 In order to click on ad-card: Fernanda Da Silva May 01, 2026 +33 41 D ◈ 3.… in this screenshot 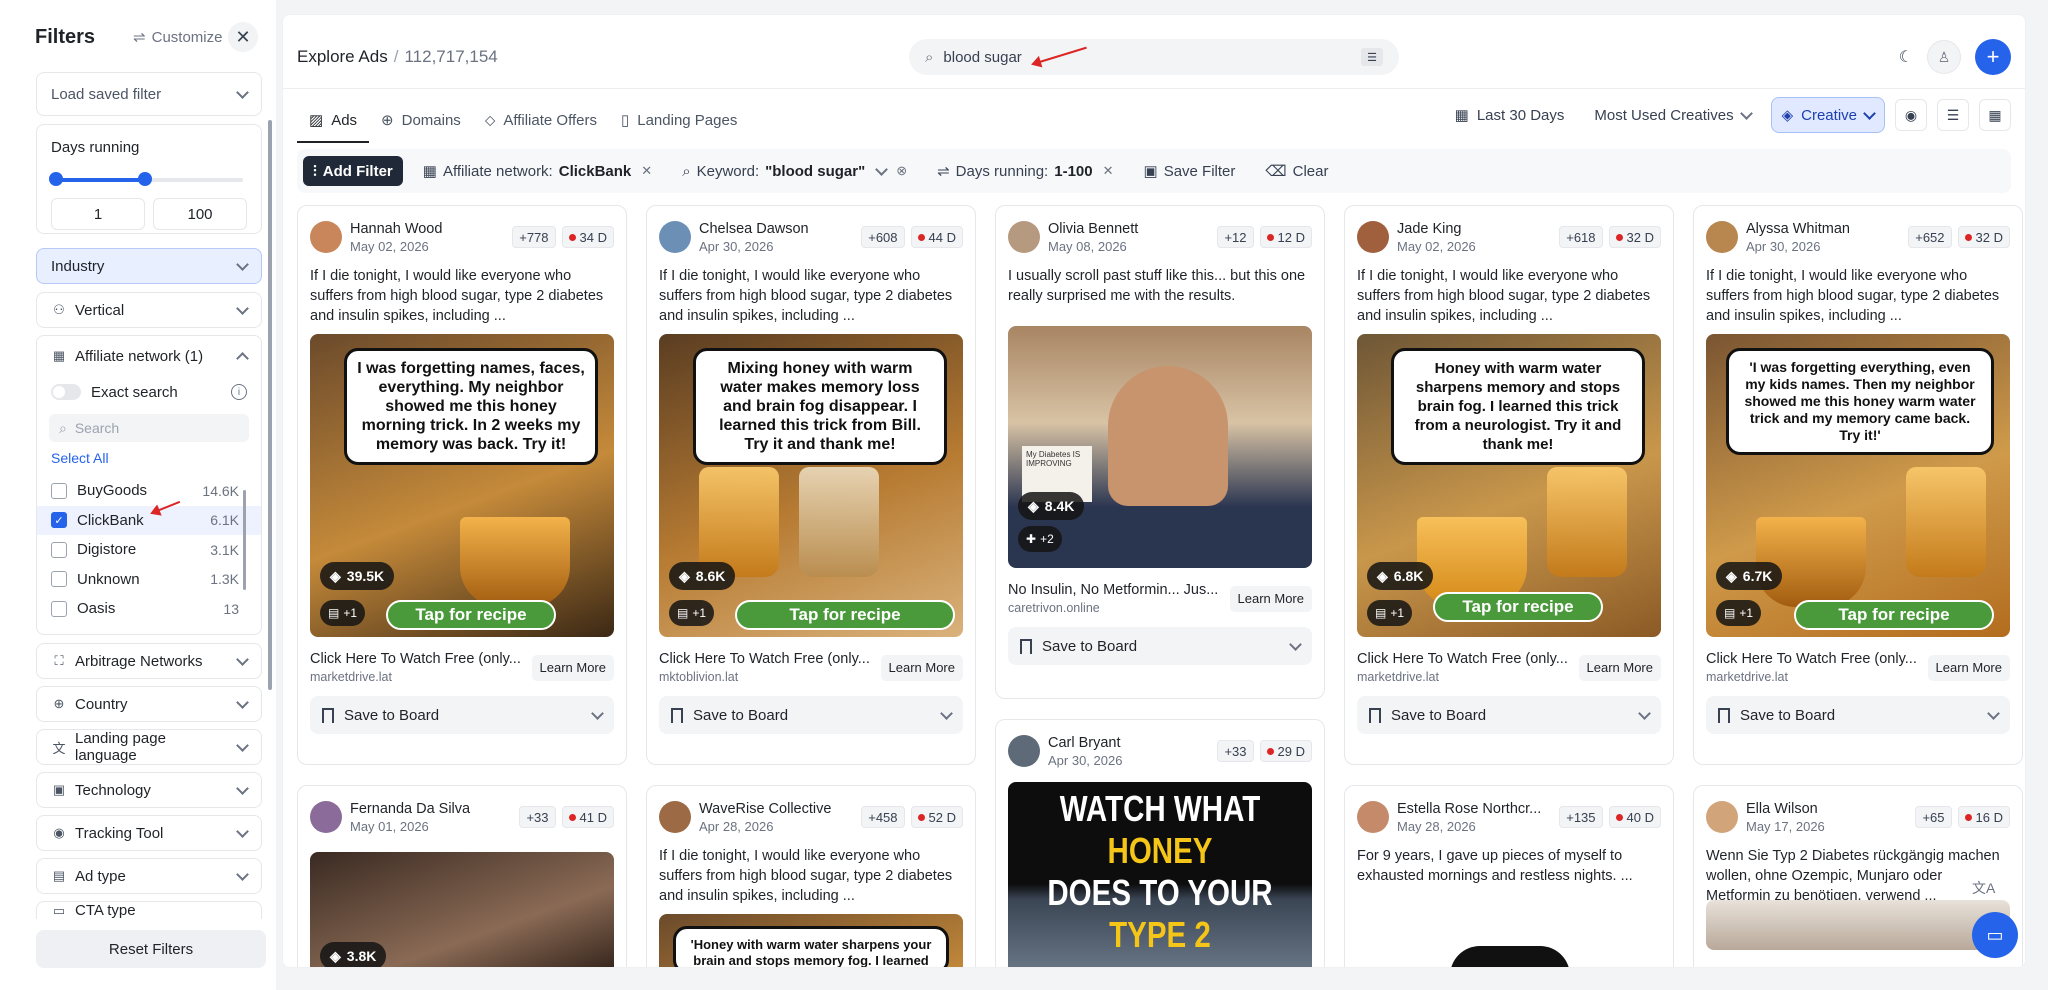, I will do `click(462, 876)`.